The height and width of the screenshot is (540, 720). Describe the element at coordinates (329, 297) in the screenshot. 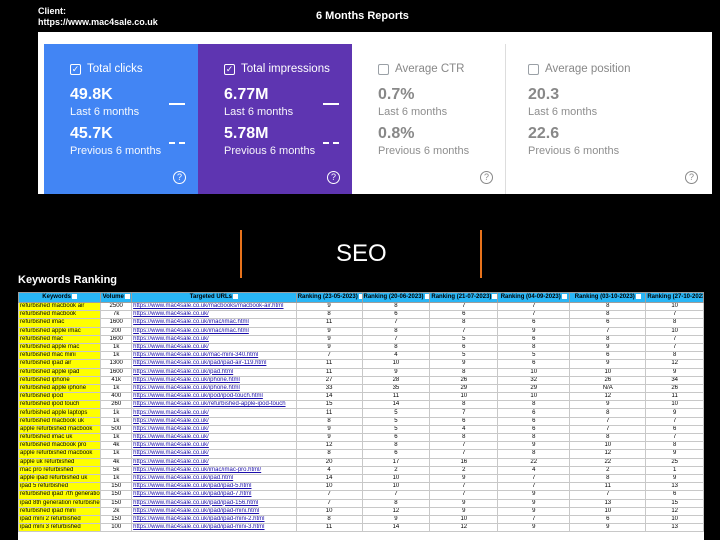

I see `column-header: Ranking (23-05-2023)` at that location.